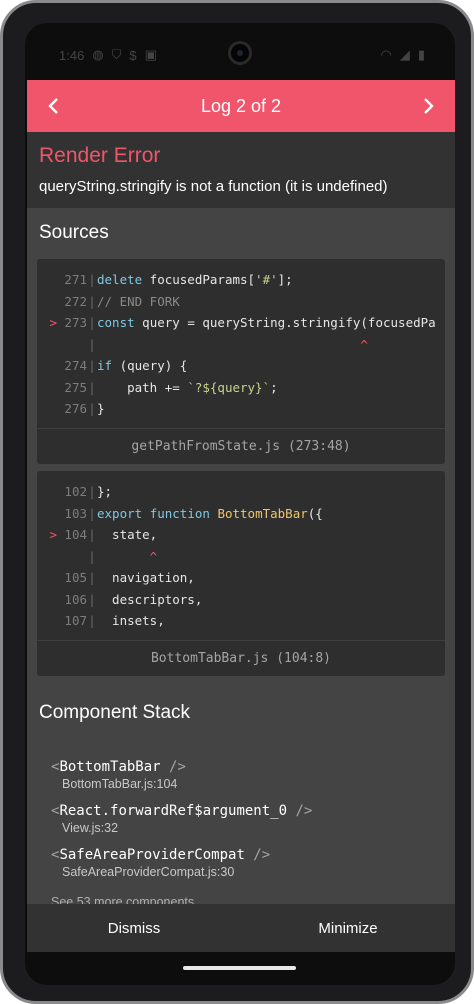 This screenshot has height=1004, width=474. I want to click on dollar-icon: $, so click(133, 55).